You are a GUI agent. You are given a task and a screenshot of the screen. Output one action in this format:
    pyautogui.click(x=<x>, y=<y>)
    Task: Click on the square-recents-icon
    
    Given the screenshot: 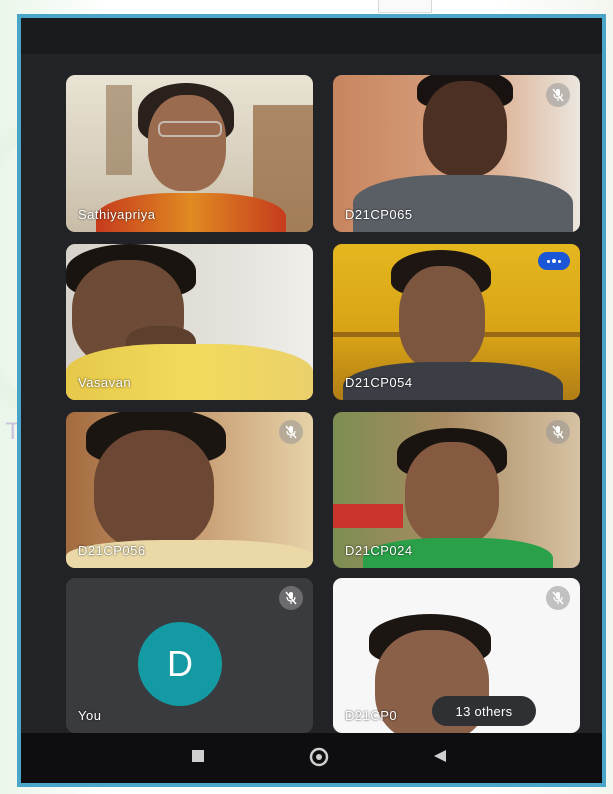 What is the action you would take?
    pyautogui.click(x=198, y=756)
    